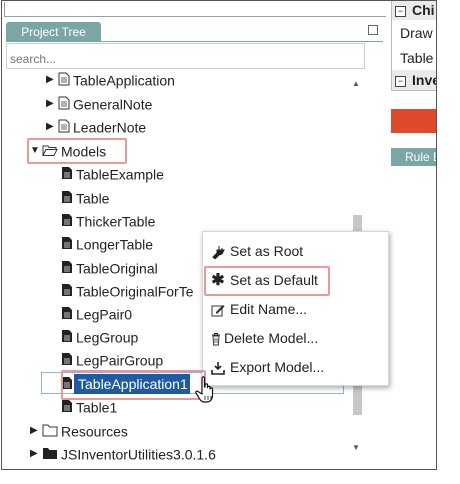 The width and height of the screenshot is (460, 484). I want to click on menu-item-label: Set as Root, so click(267, 251).